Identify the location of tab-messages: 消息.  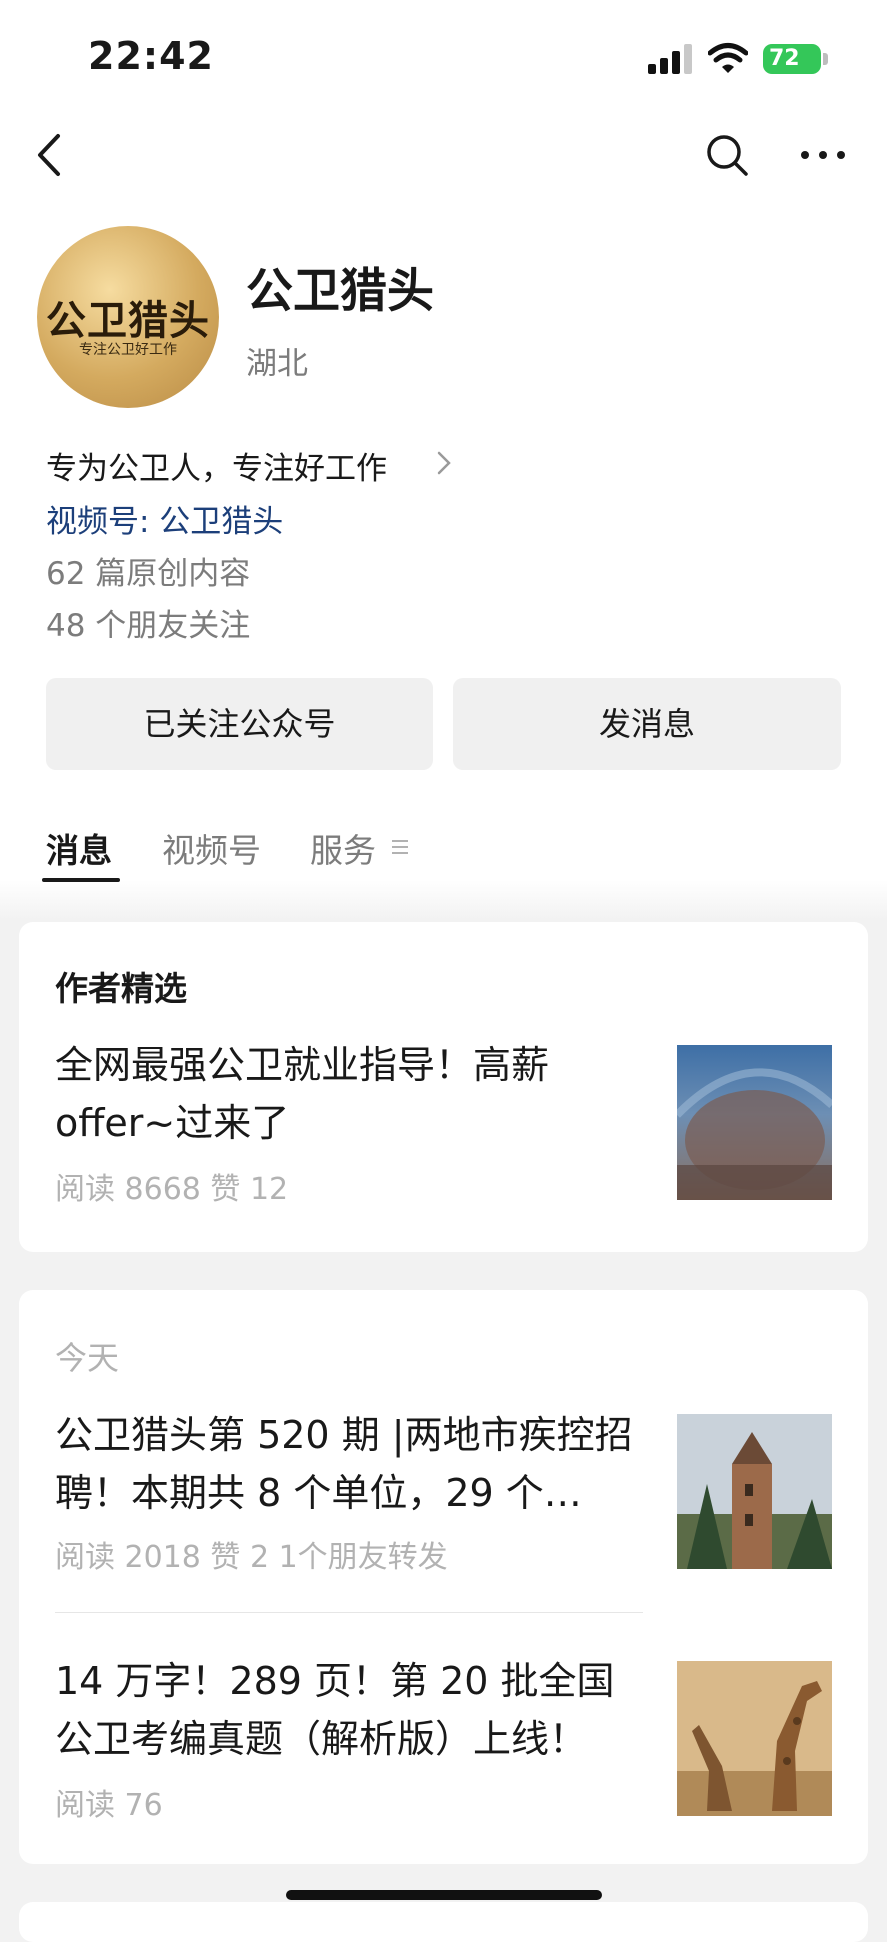
(79, 848).